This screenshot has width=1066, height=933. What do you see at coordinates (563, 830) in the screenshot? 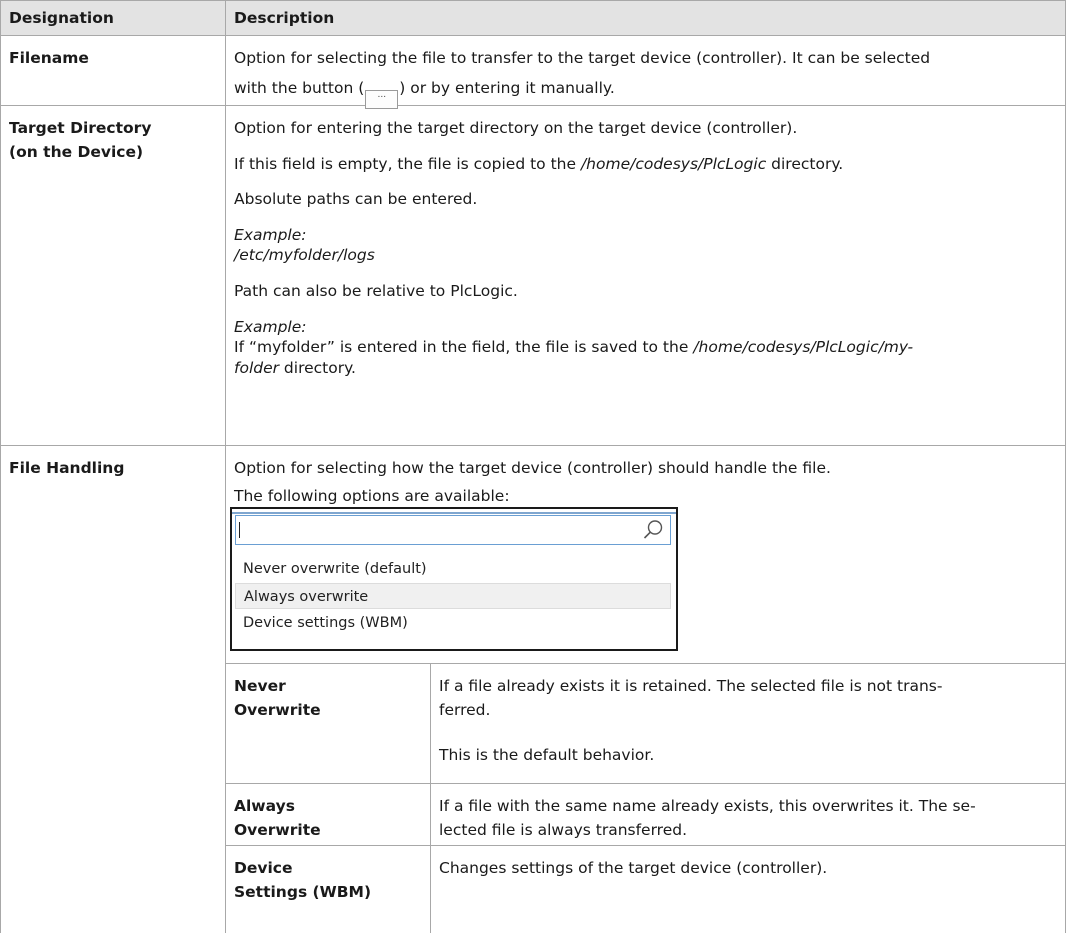
I see `option-always-line2: lected file is always transferred.` at bounding box center [563, 830].